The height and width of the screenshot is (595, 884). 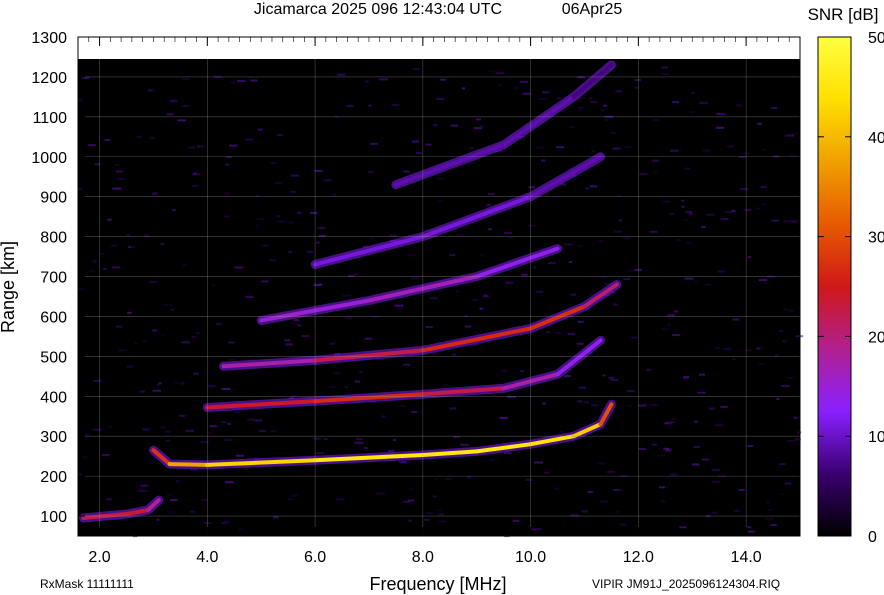 I want to click on x-axis-label: Frequency [MHz], so click(x=437, y=584).